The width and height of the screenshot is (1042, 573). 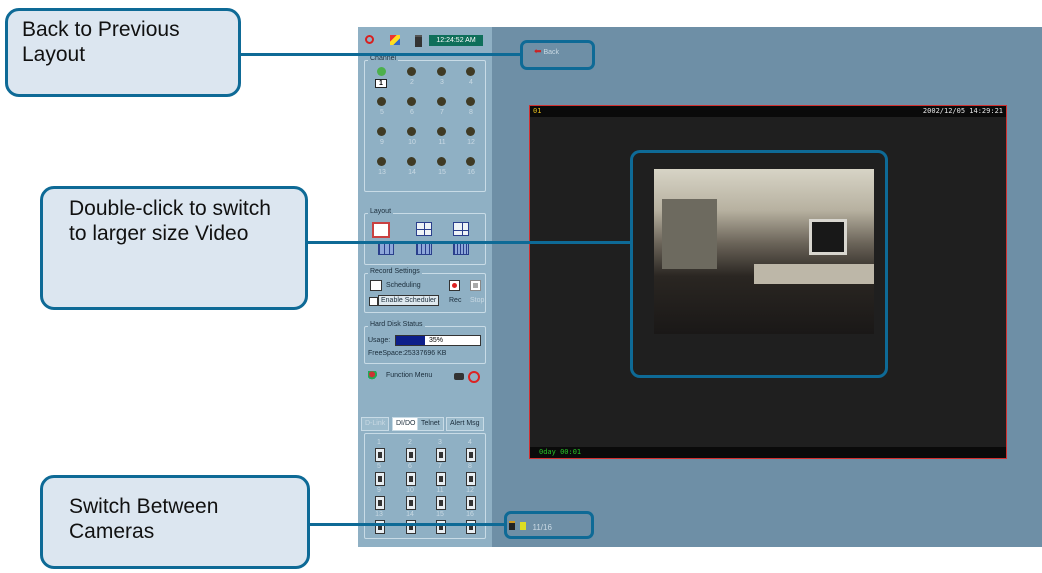 I want to click on channel-16-indicator, so click(x=470, y=161).